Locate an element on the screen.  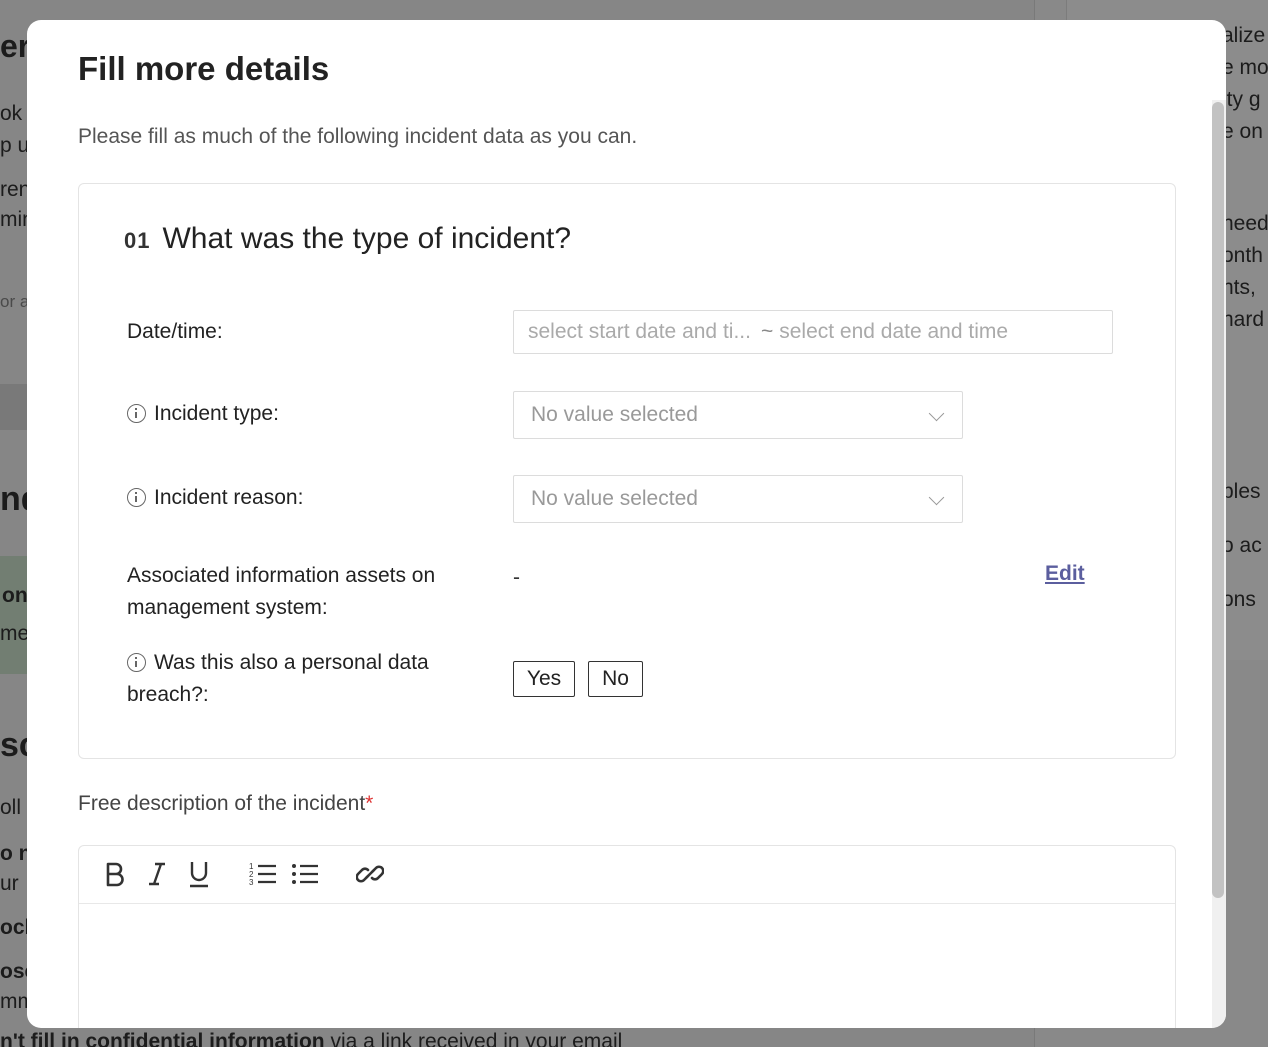
incident-reason-value: No value selected is located at coordinates (614, 498).